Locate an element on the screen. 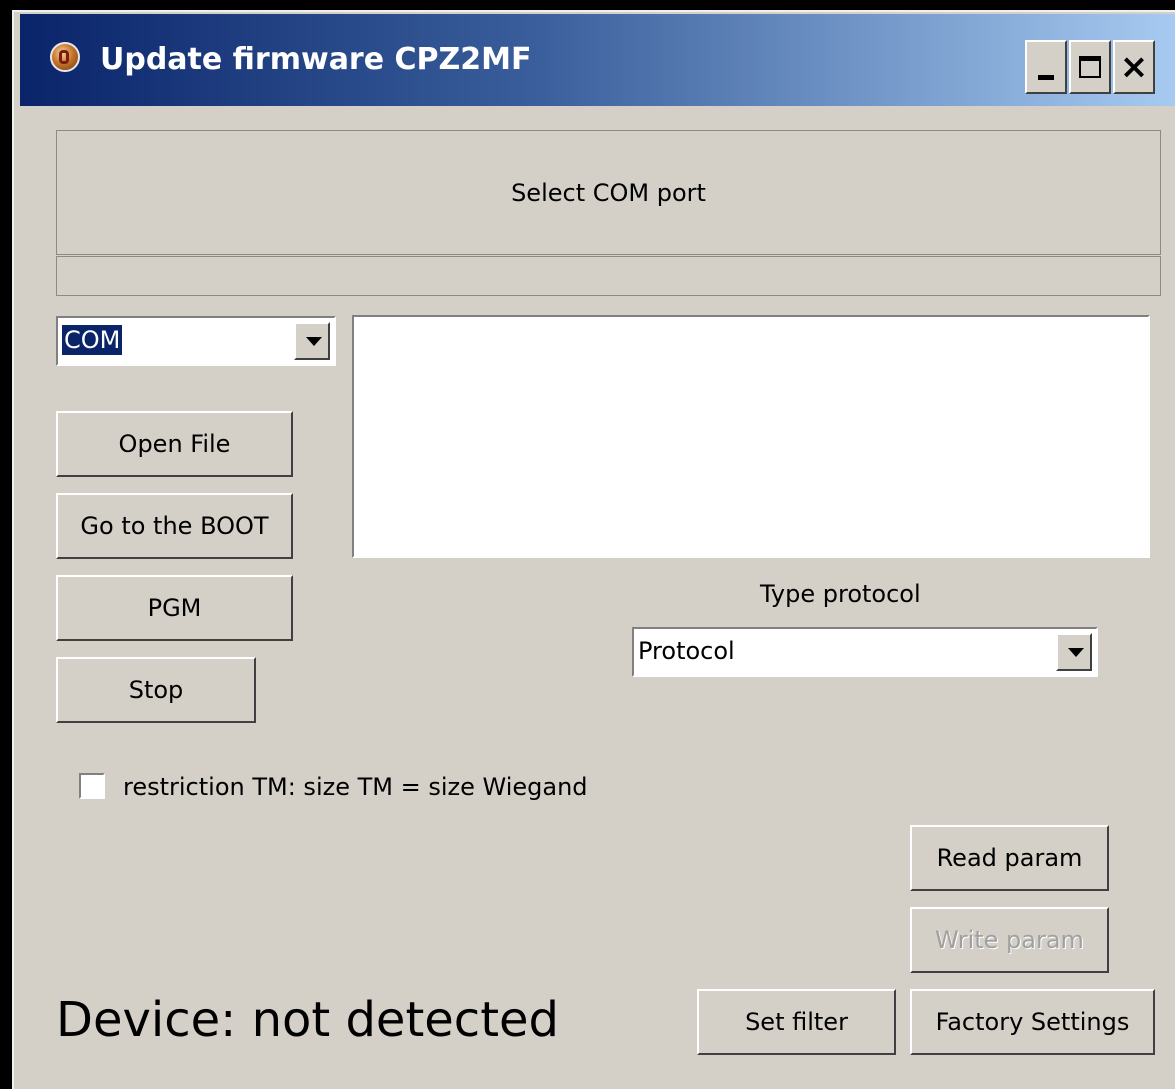 This screenshot has width=1175, height=1089. status-message: Select COM port is located at coordinates (608, 193).